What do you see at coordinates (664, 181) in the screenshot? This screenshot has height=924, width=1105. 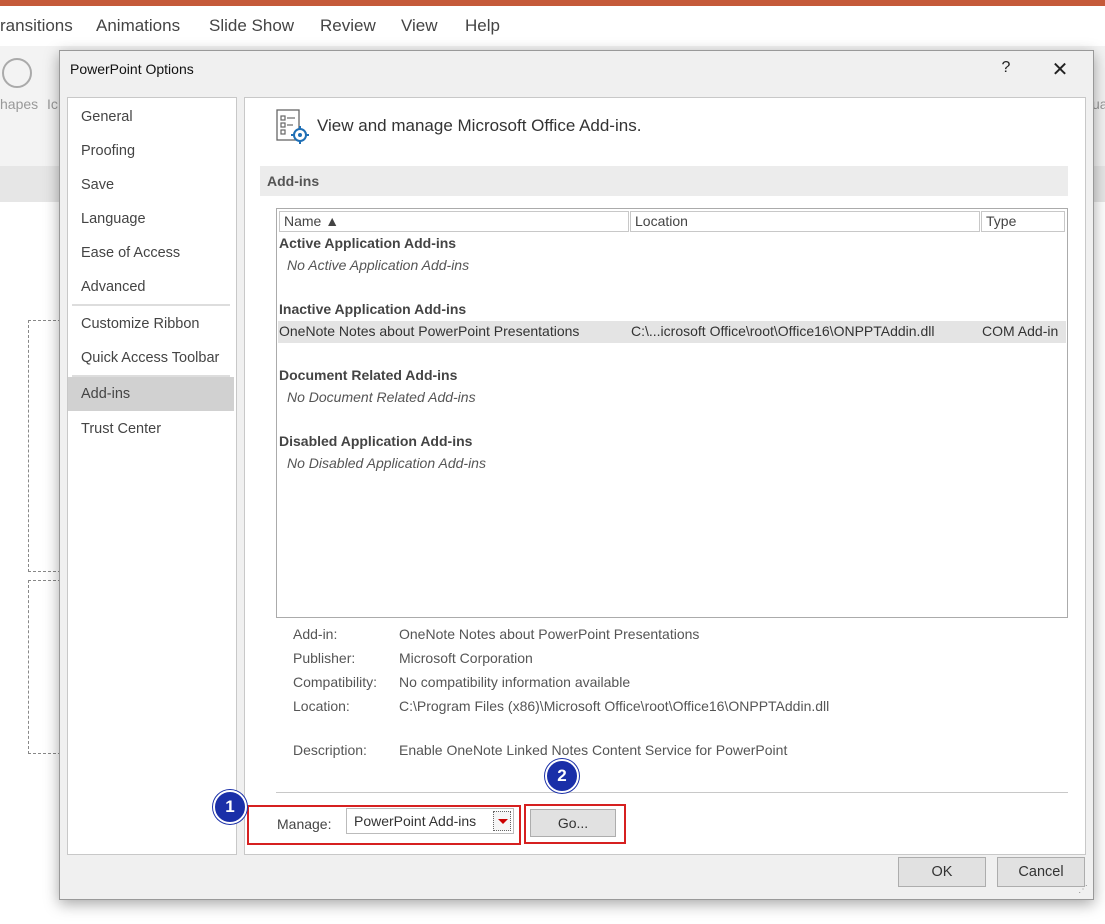 I see `section-header: Add-ins` at bounding box center [664, 181].